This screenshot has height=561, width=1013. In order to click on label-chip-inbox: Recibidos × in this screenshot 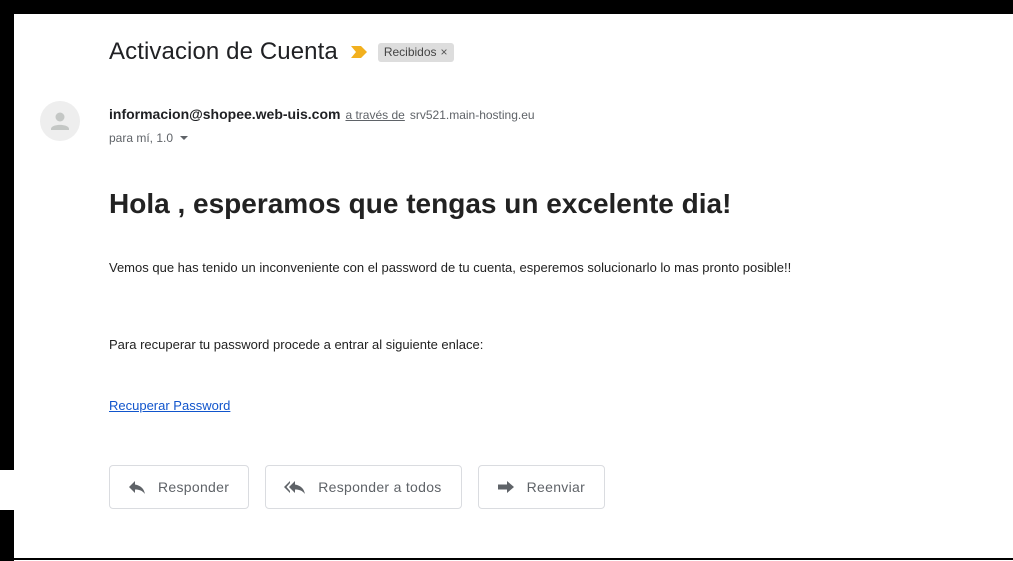, I will do `click(415, 52)`.